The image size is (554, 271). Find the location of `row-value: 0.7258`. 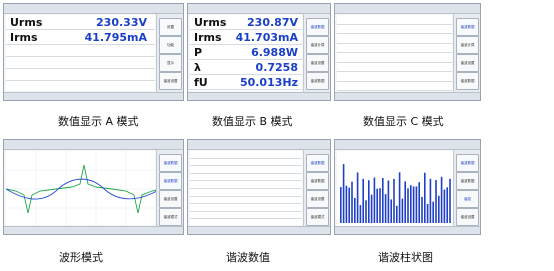

row-value: 0.7258 is located at coordinates (276, 67).